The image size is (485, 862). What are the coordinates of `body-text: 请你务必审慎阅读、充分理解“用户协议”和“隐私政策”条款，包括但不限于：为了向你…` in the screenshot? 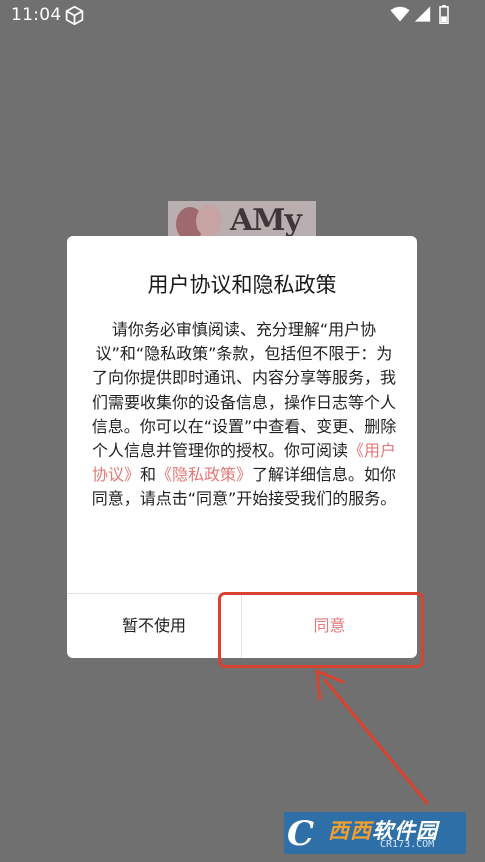 It's located at (244, 390).